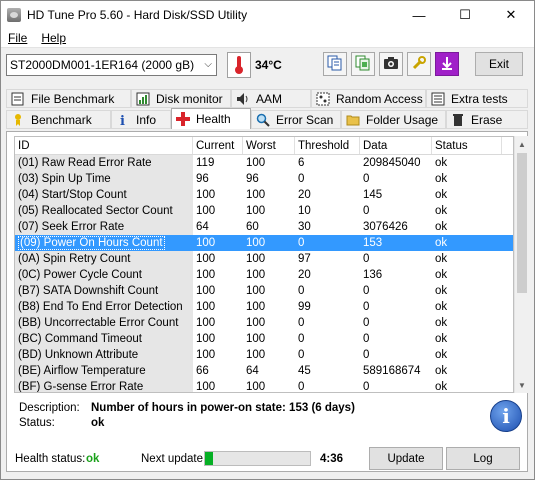  Describe the element at coordinates (327, 195) in the screenshot. I see `cell-threshold: 20` at that location.